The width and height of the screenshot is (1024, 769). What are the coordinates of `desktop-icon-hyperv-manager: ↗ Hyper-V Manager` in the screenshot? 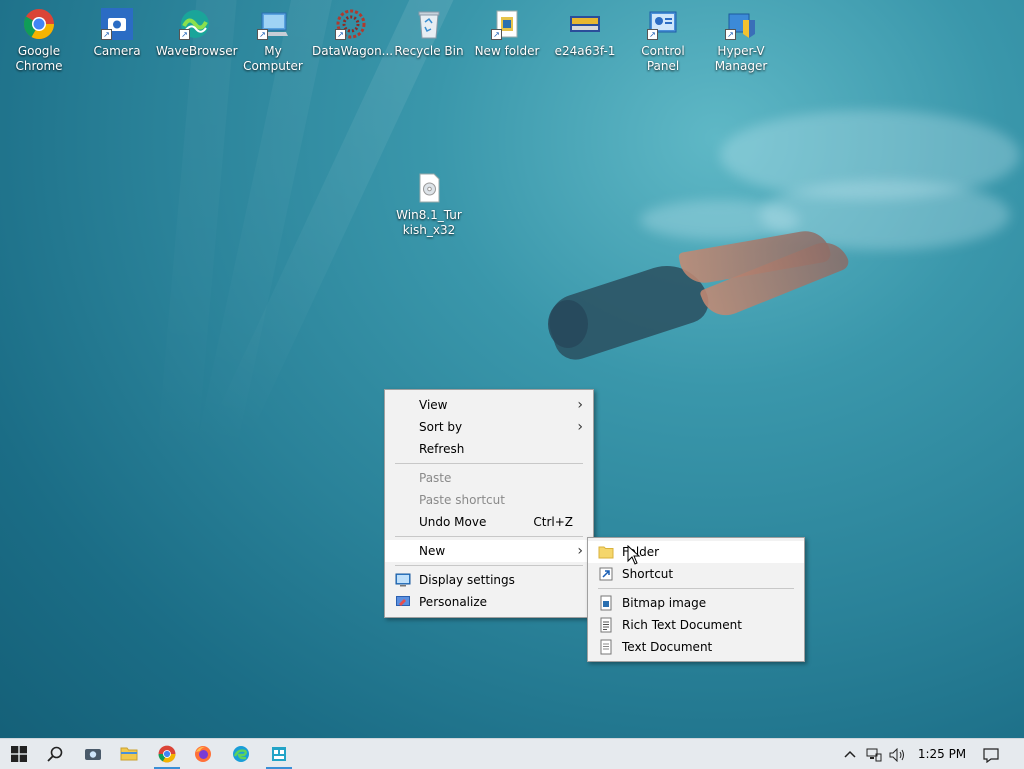 It's located at (741, 38).